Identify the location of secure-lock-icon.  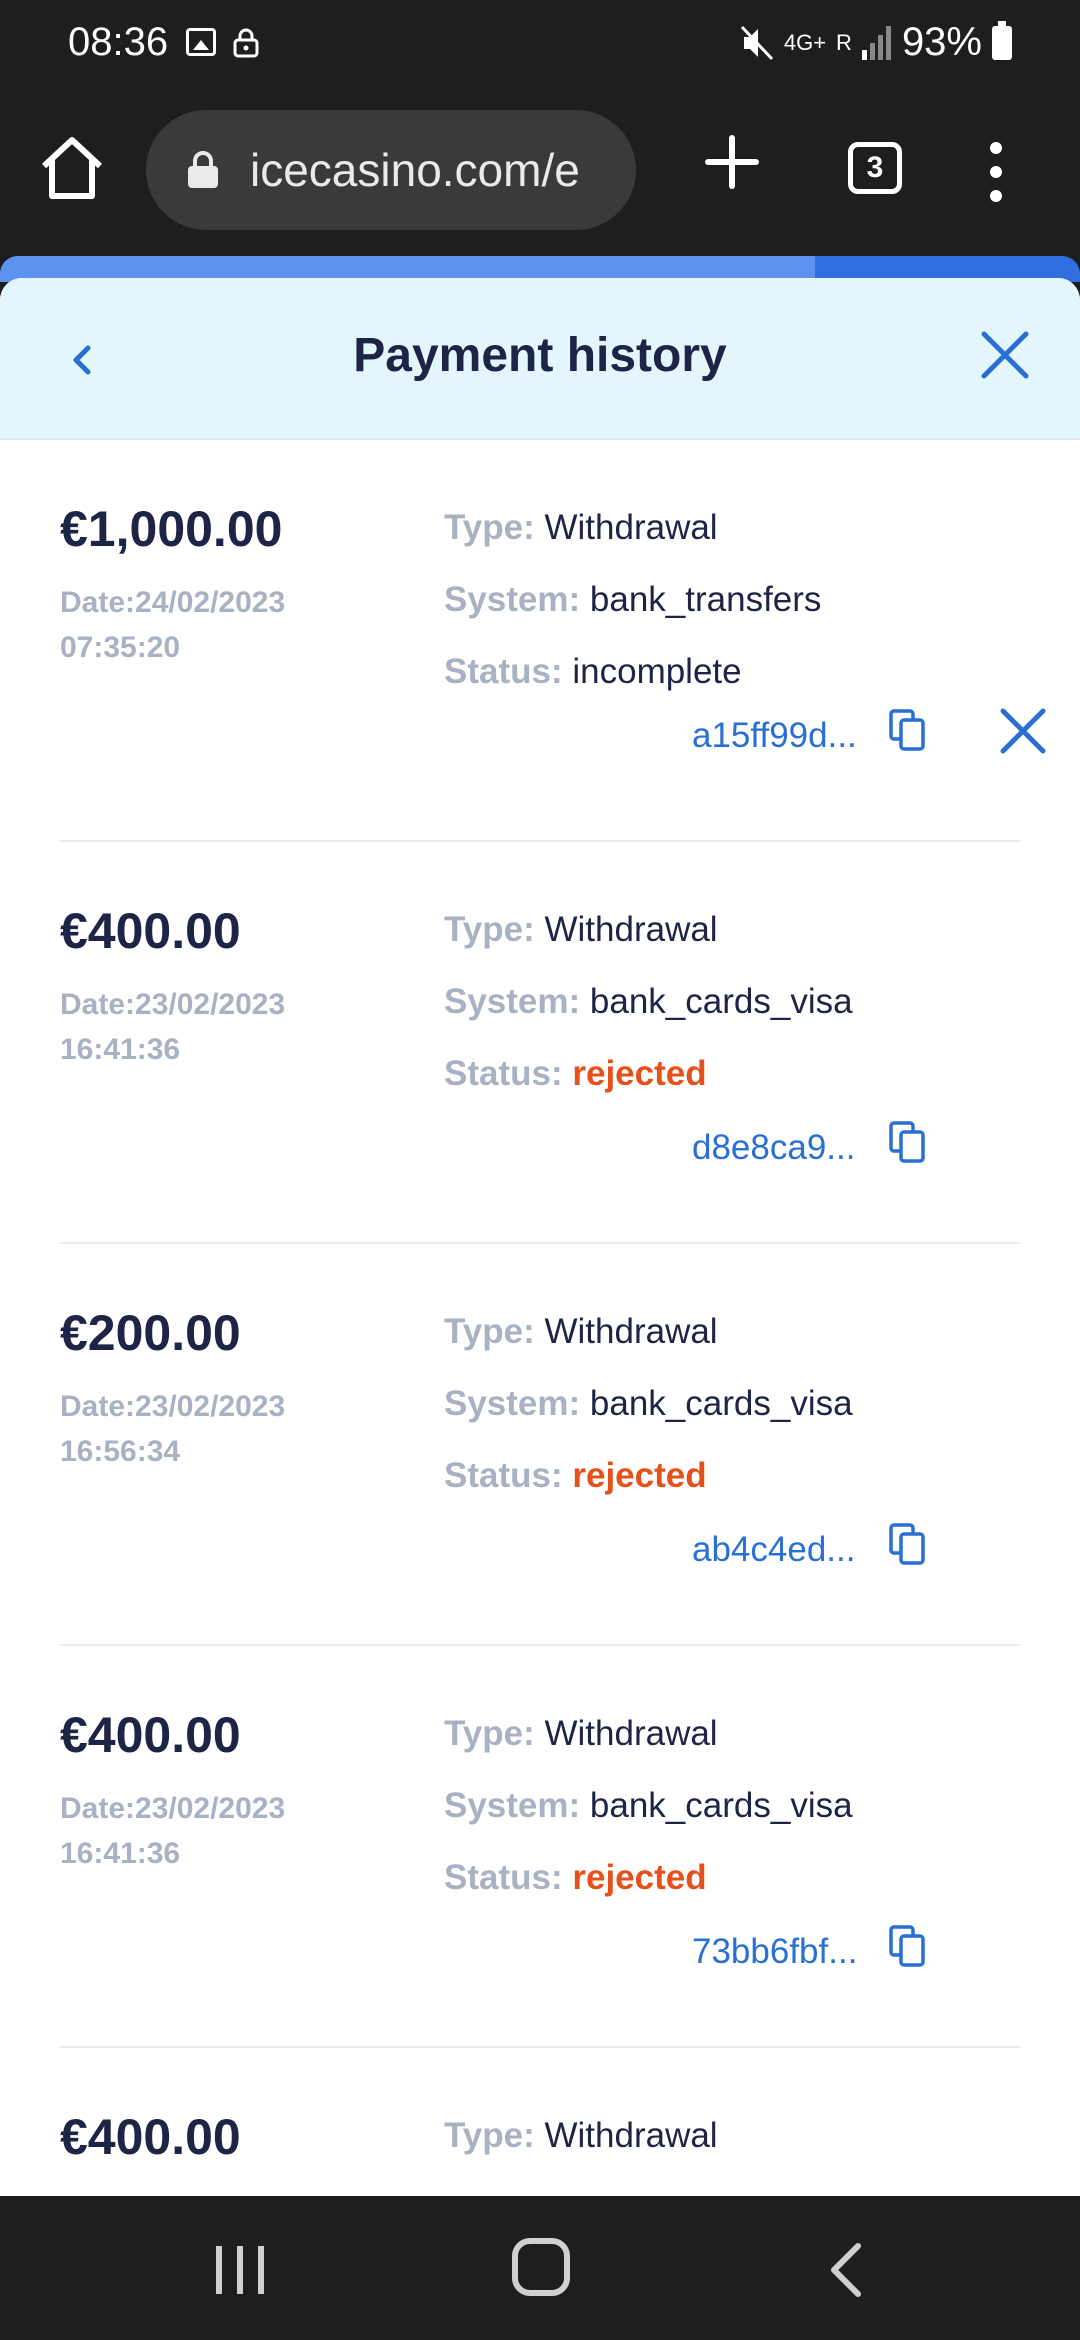
(203, 169).